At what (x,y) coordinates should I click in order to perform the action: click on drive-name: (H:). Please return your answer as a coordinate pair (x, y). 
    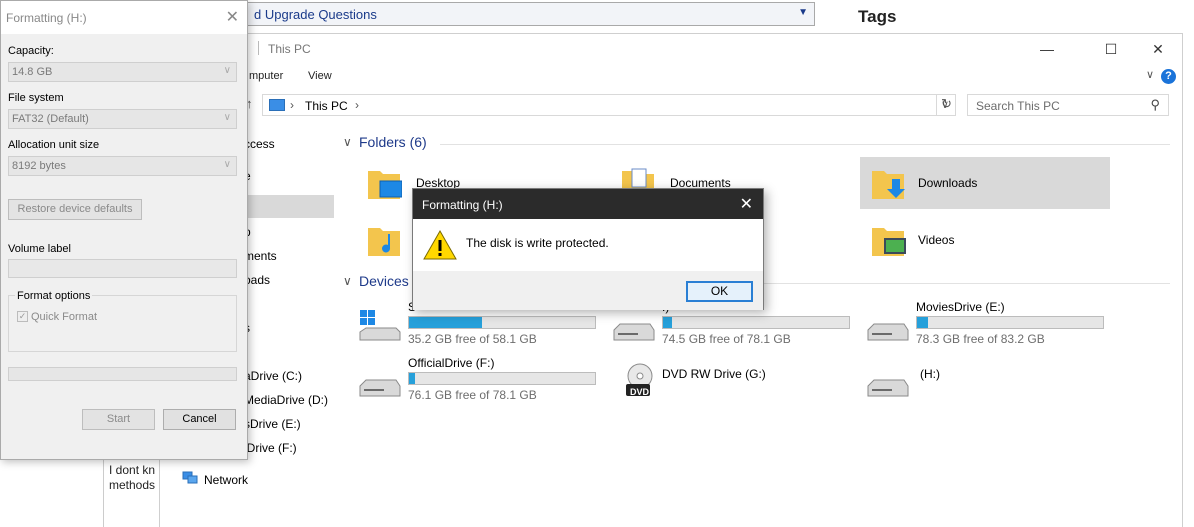
    Looking at the image, I should click on (930, 374).